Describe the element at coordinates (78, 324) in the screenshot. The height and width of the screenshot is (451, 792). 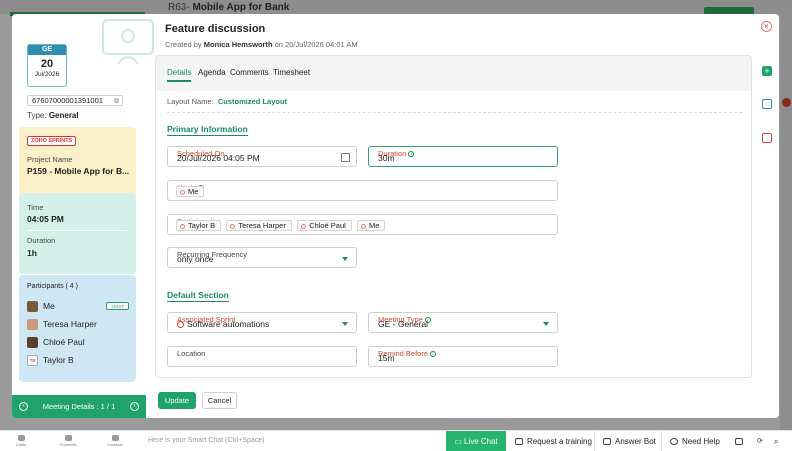
I see `participant-row: Teresa Harper` at that location.